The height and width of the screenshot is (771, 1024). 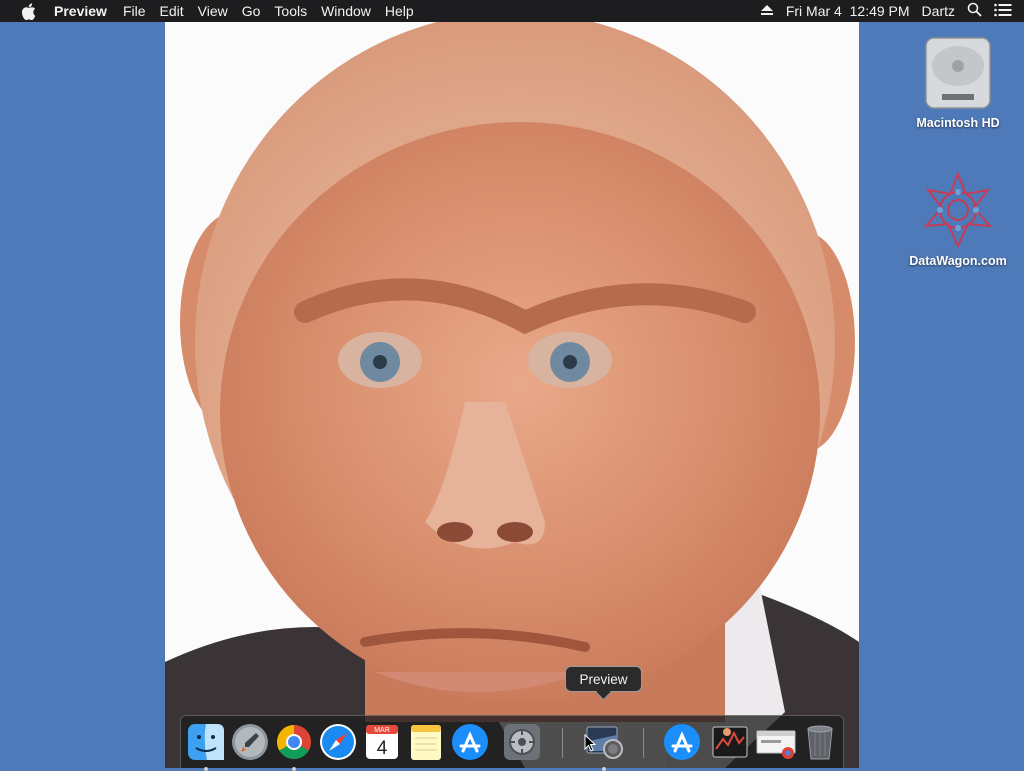 I want to click on chrome-icon, so click(x=294, y=742).